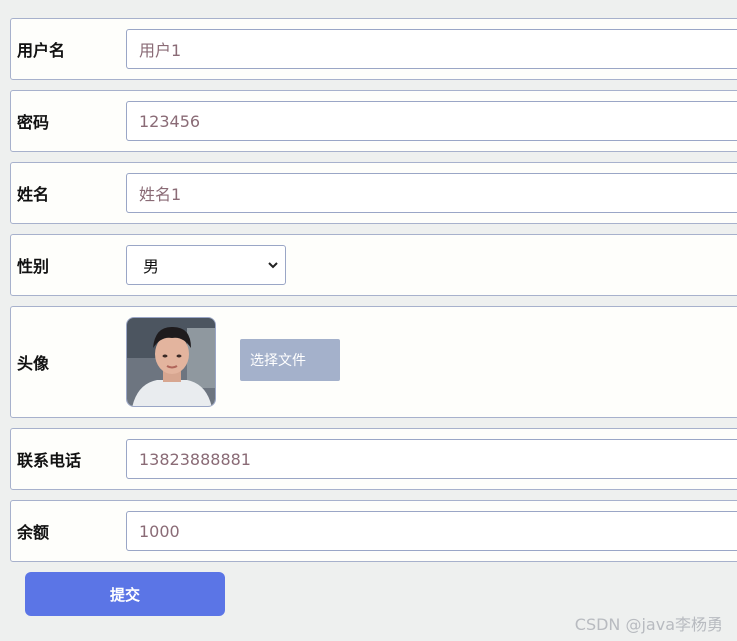 This screenshot has width=737, height=641. Describe the element at coordinates (125, 594) in the screenshot. I see `submit-button: 提交` at that location.